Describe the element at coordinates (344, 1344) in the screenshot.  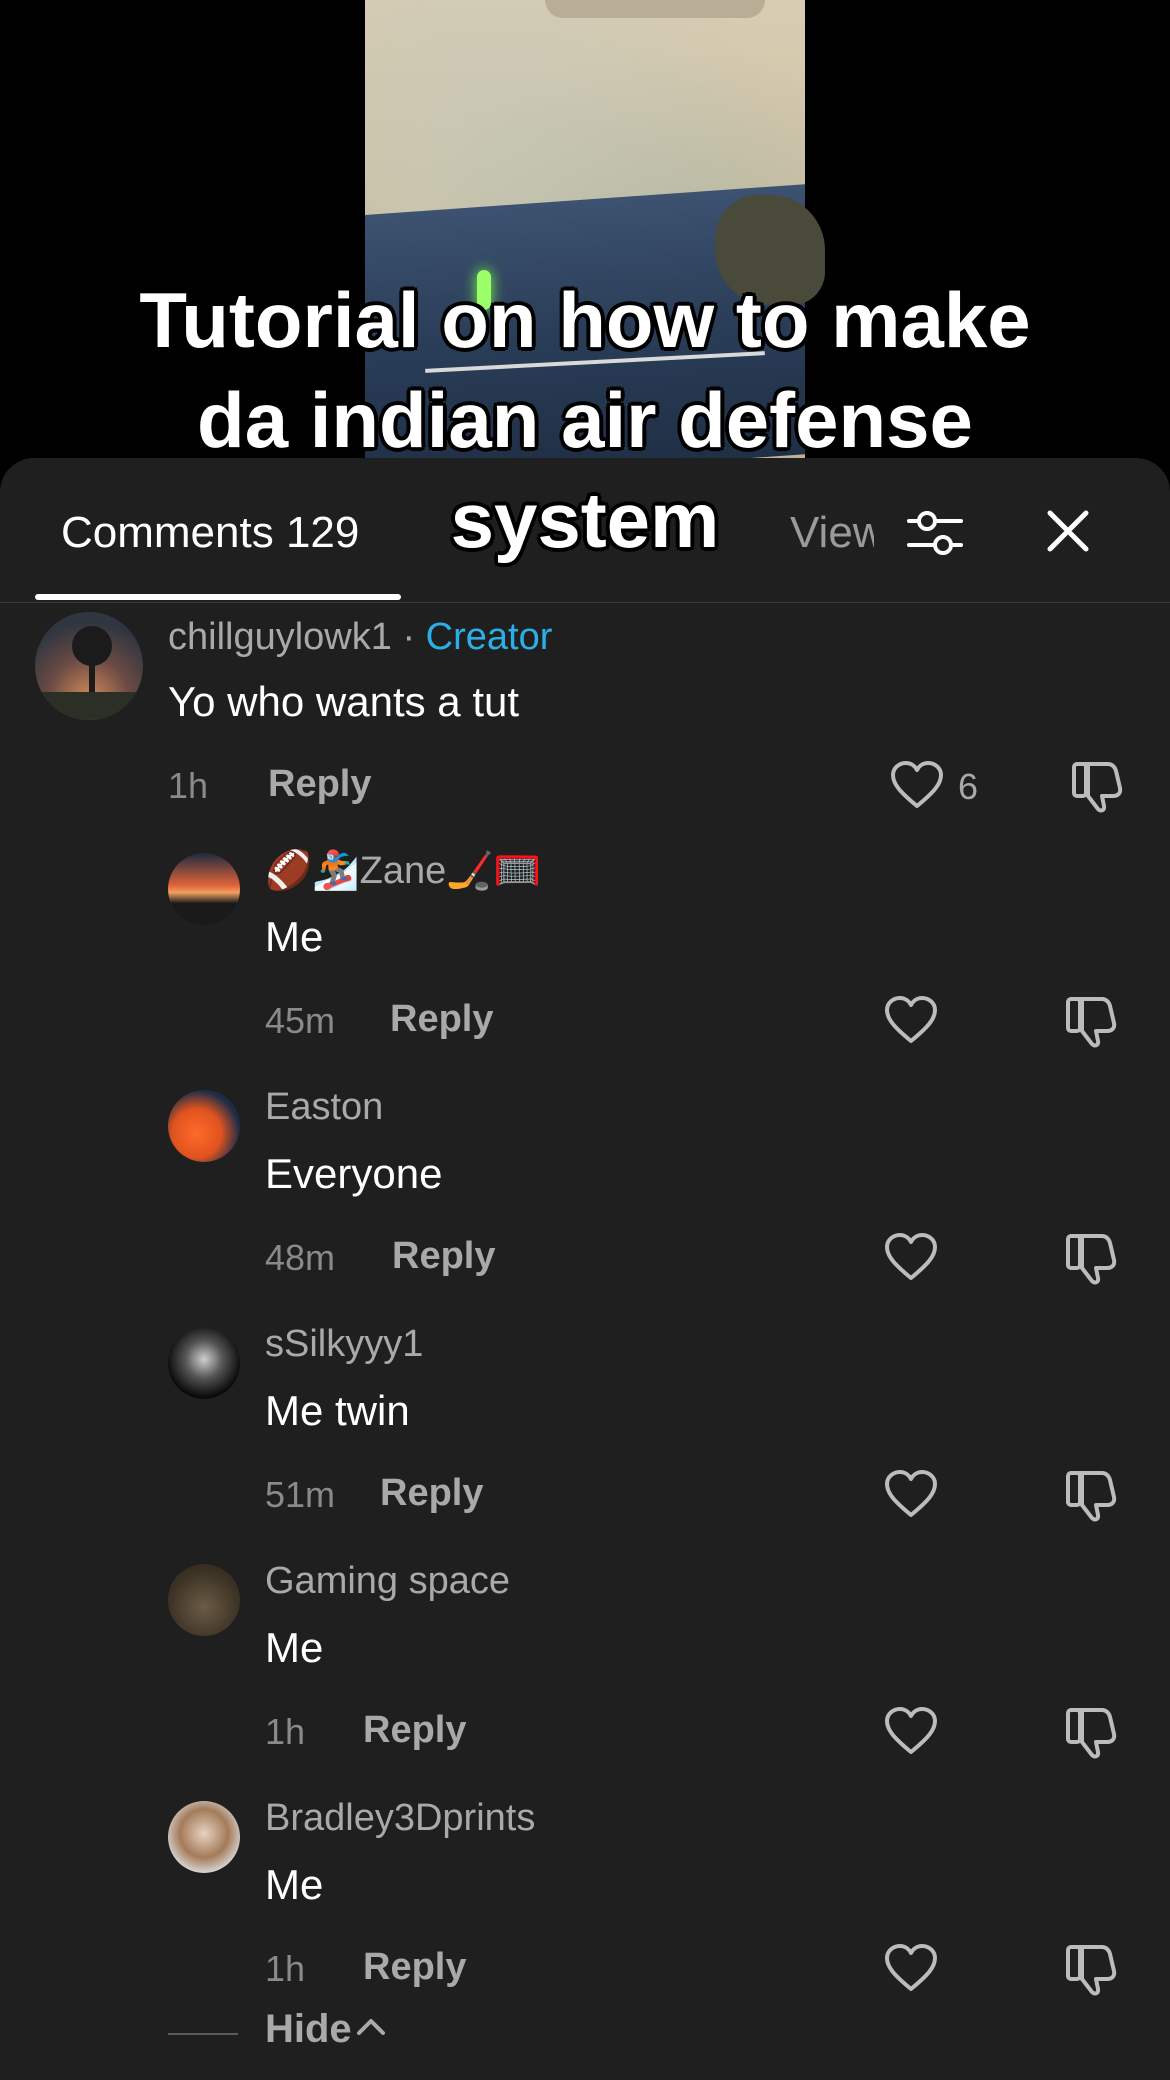
I see `reply-username: sSilkyyy1` at that location.